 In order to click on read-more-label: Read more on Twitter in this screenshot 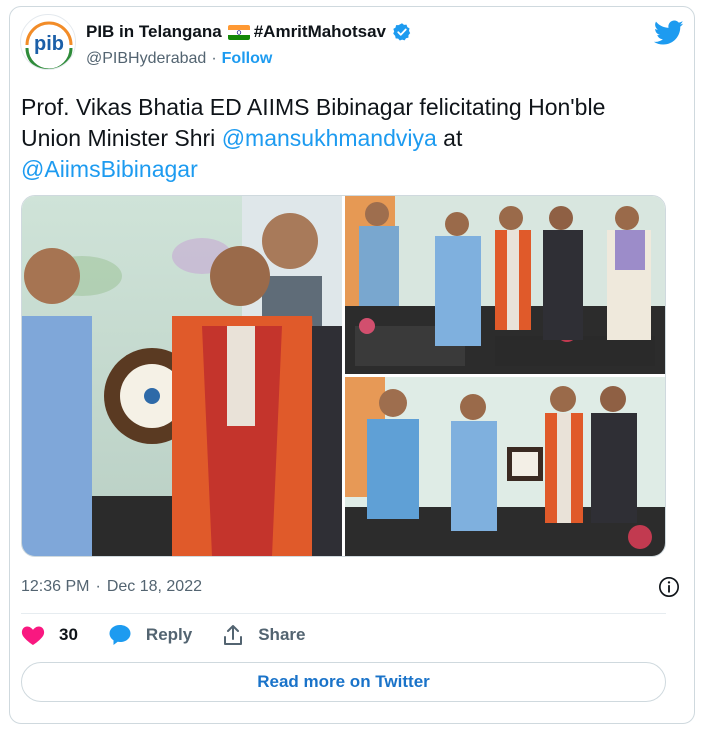, I will do `click(343, 681)`.